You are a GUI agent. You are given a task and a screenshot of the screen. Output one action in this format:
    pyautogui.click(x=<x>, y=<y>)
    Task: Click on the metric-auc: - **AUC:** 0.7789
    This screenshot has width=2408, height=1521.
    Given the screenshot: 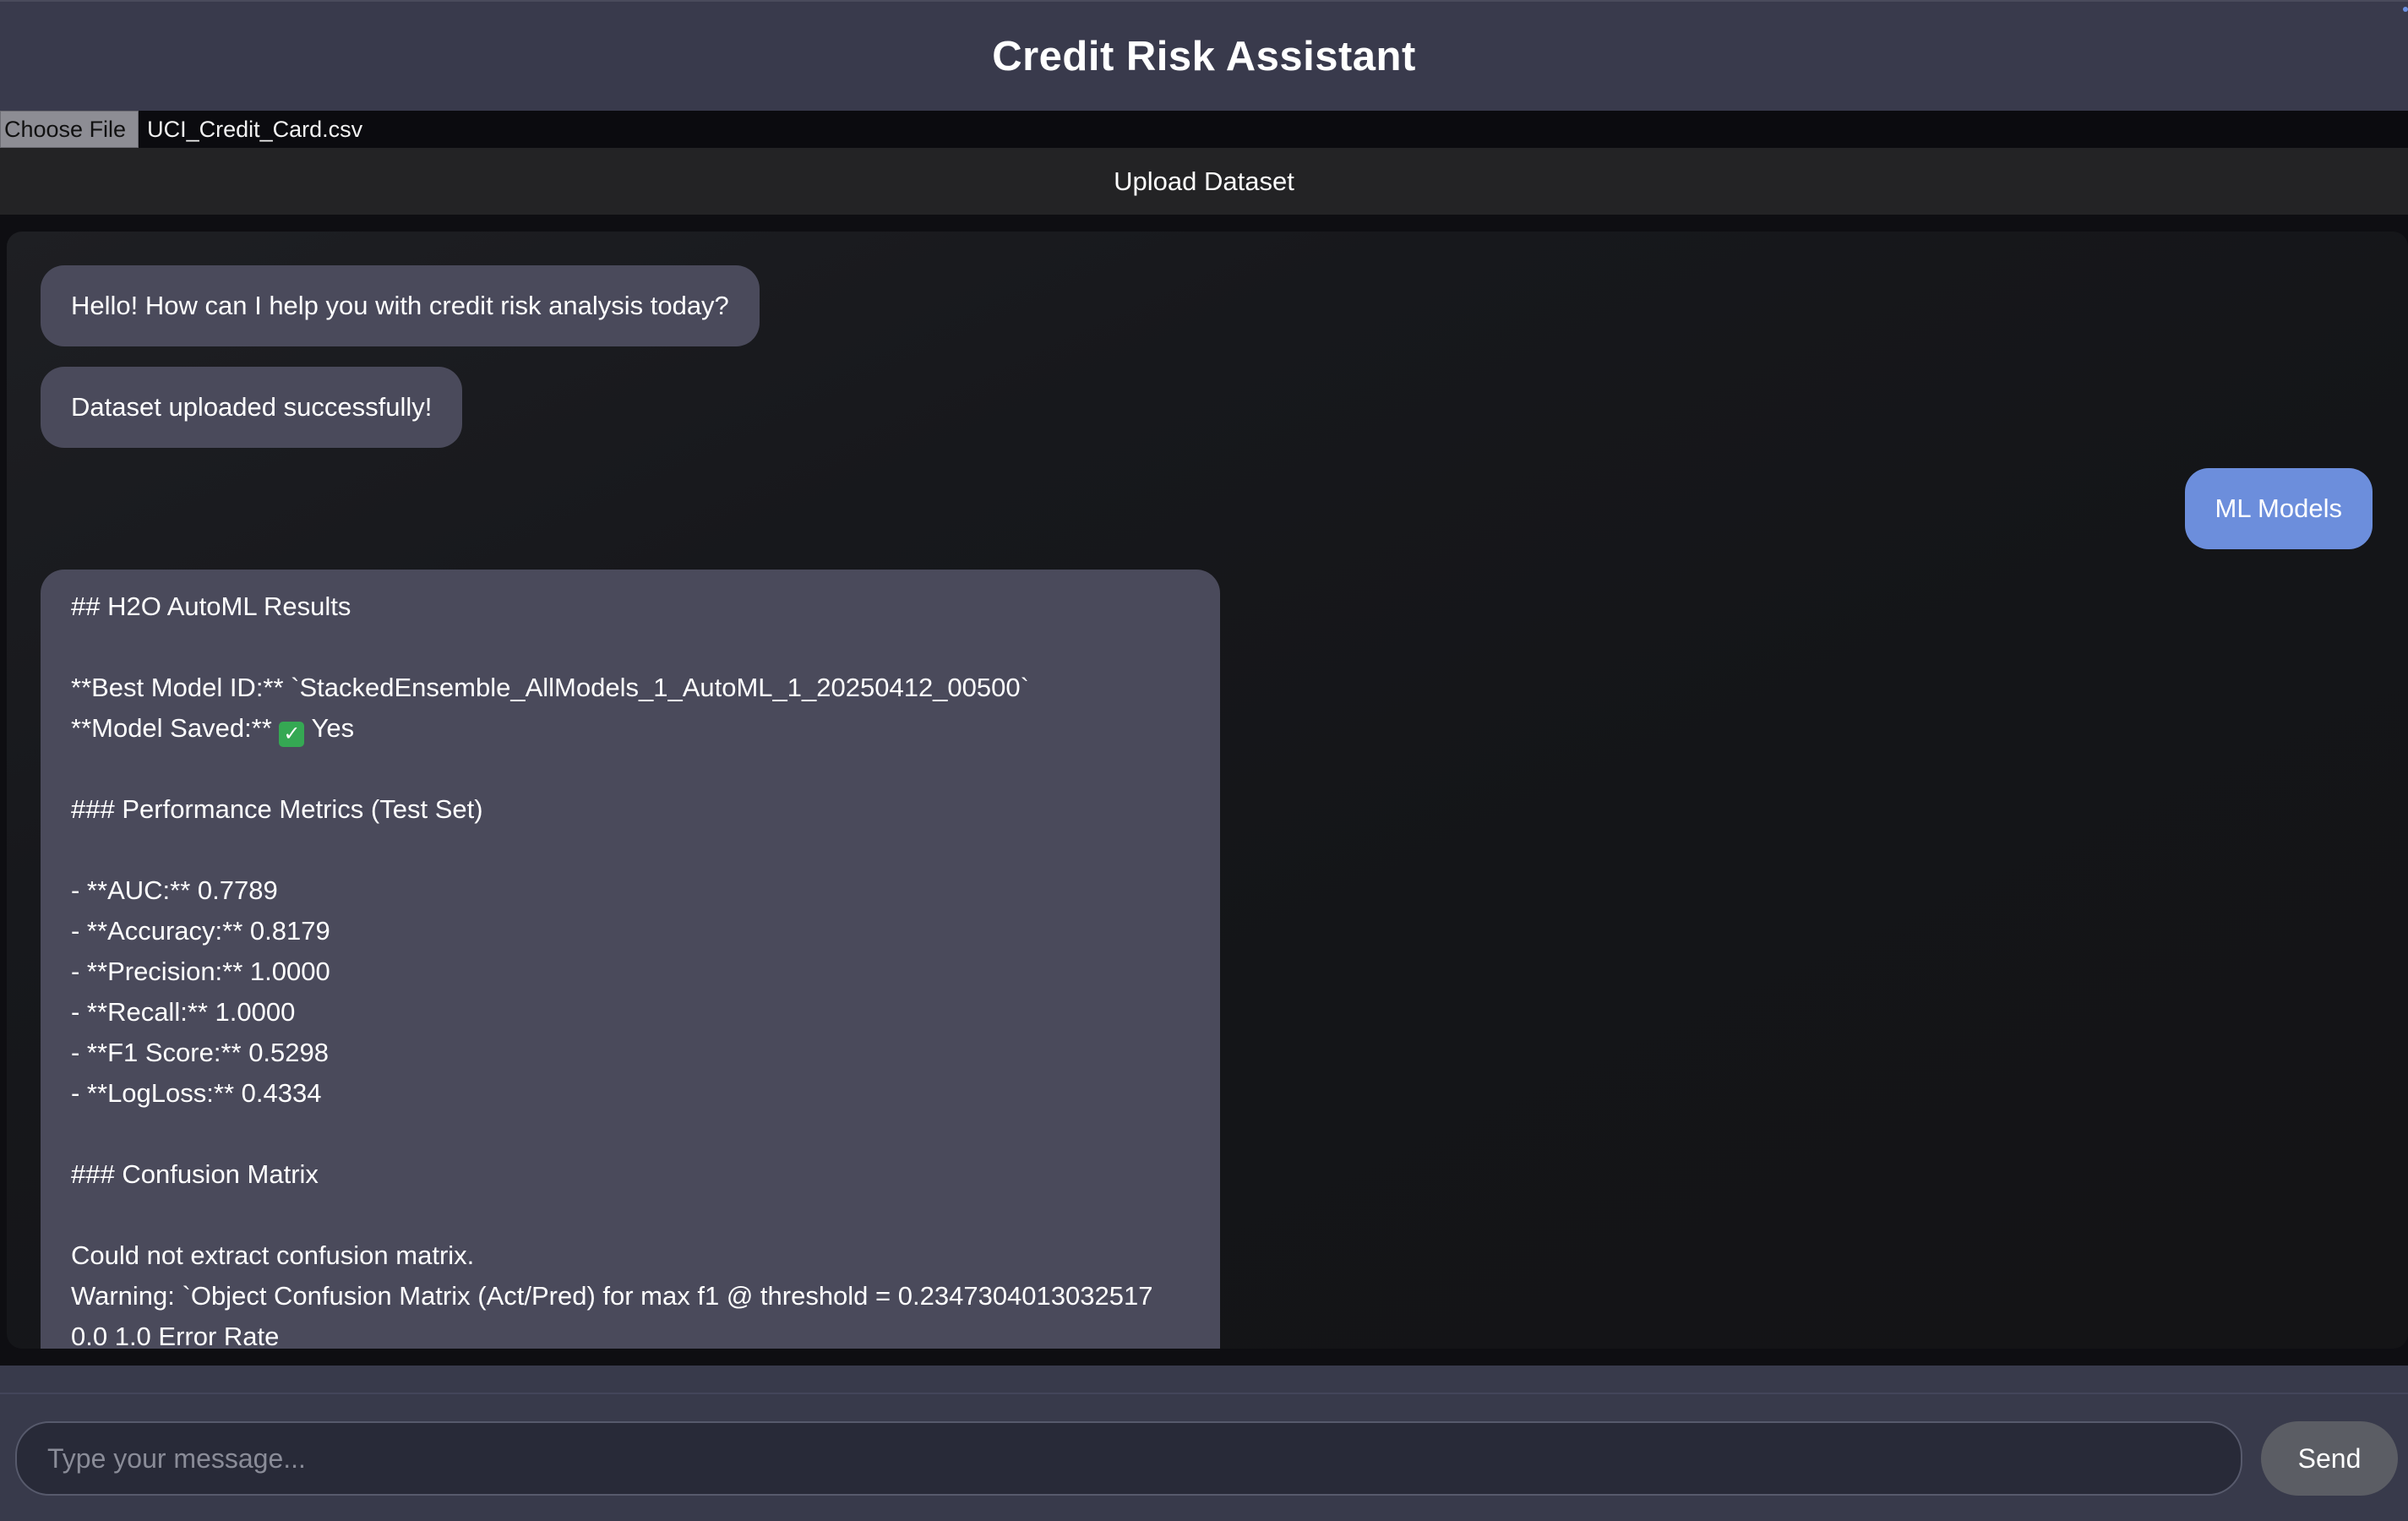 What is the action you would take?
    pyautogui.click(x=174, y=890)
    